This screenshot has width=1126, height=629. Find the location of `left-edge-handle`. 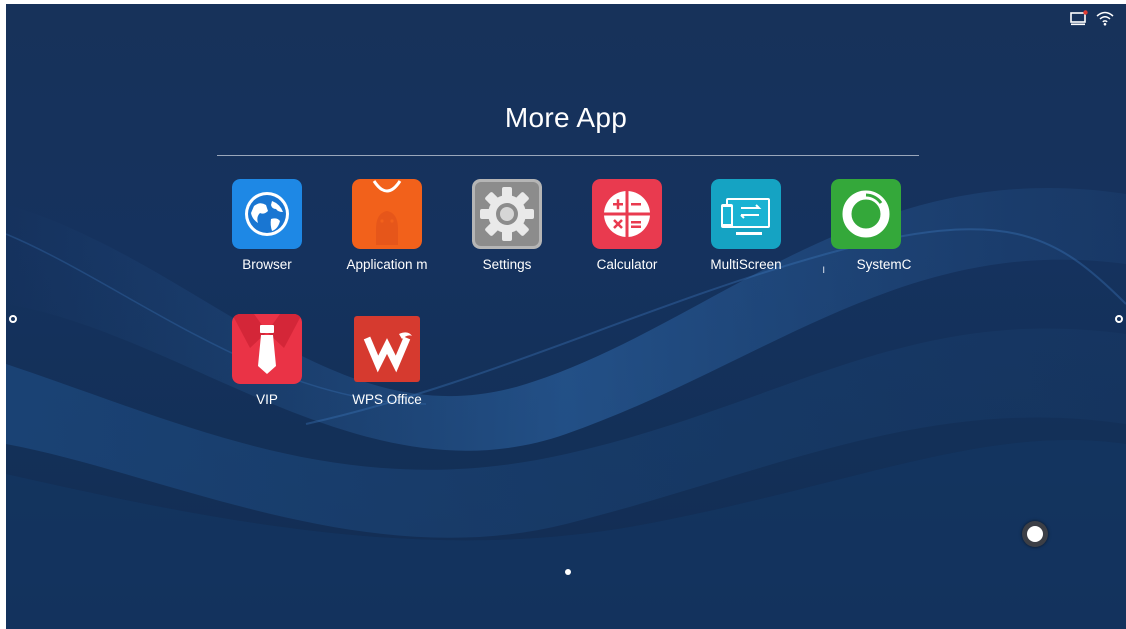

left-edge-handle is located at coordinates (13, 319).